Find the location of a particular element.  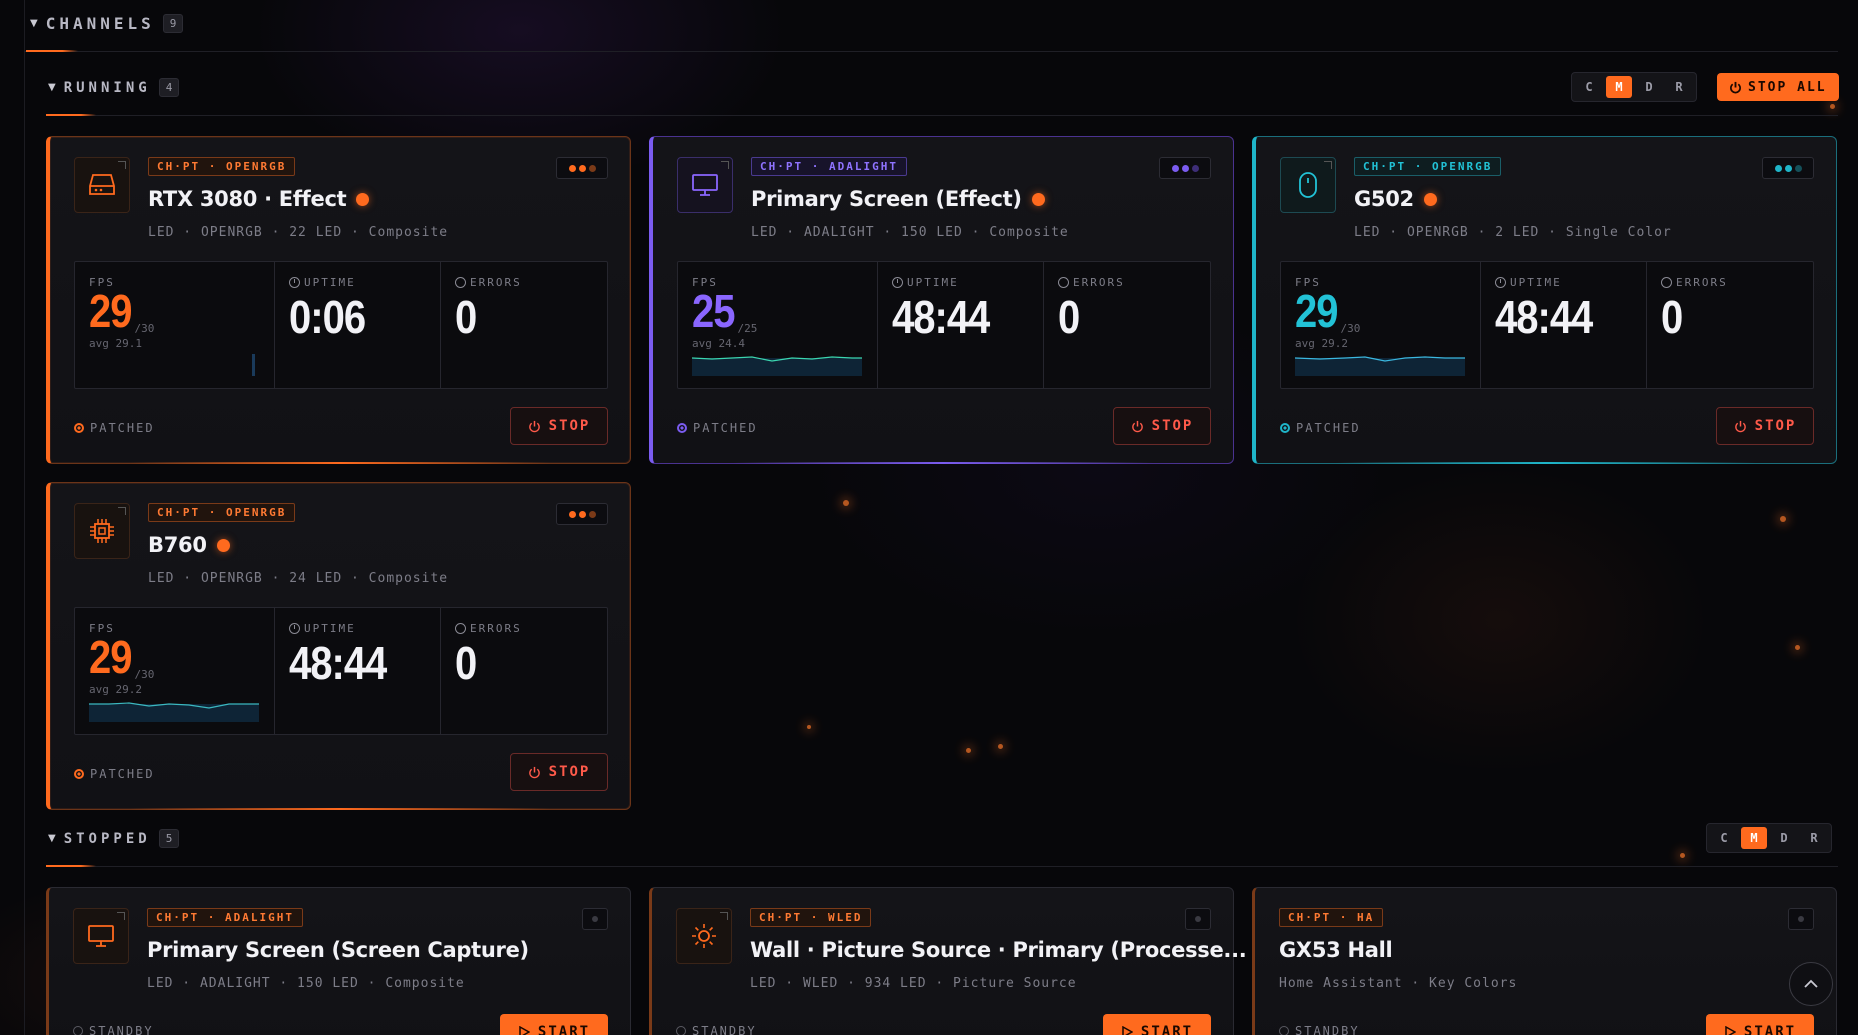

mouse-icon is located at coordinates (1308, 185).